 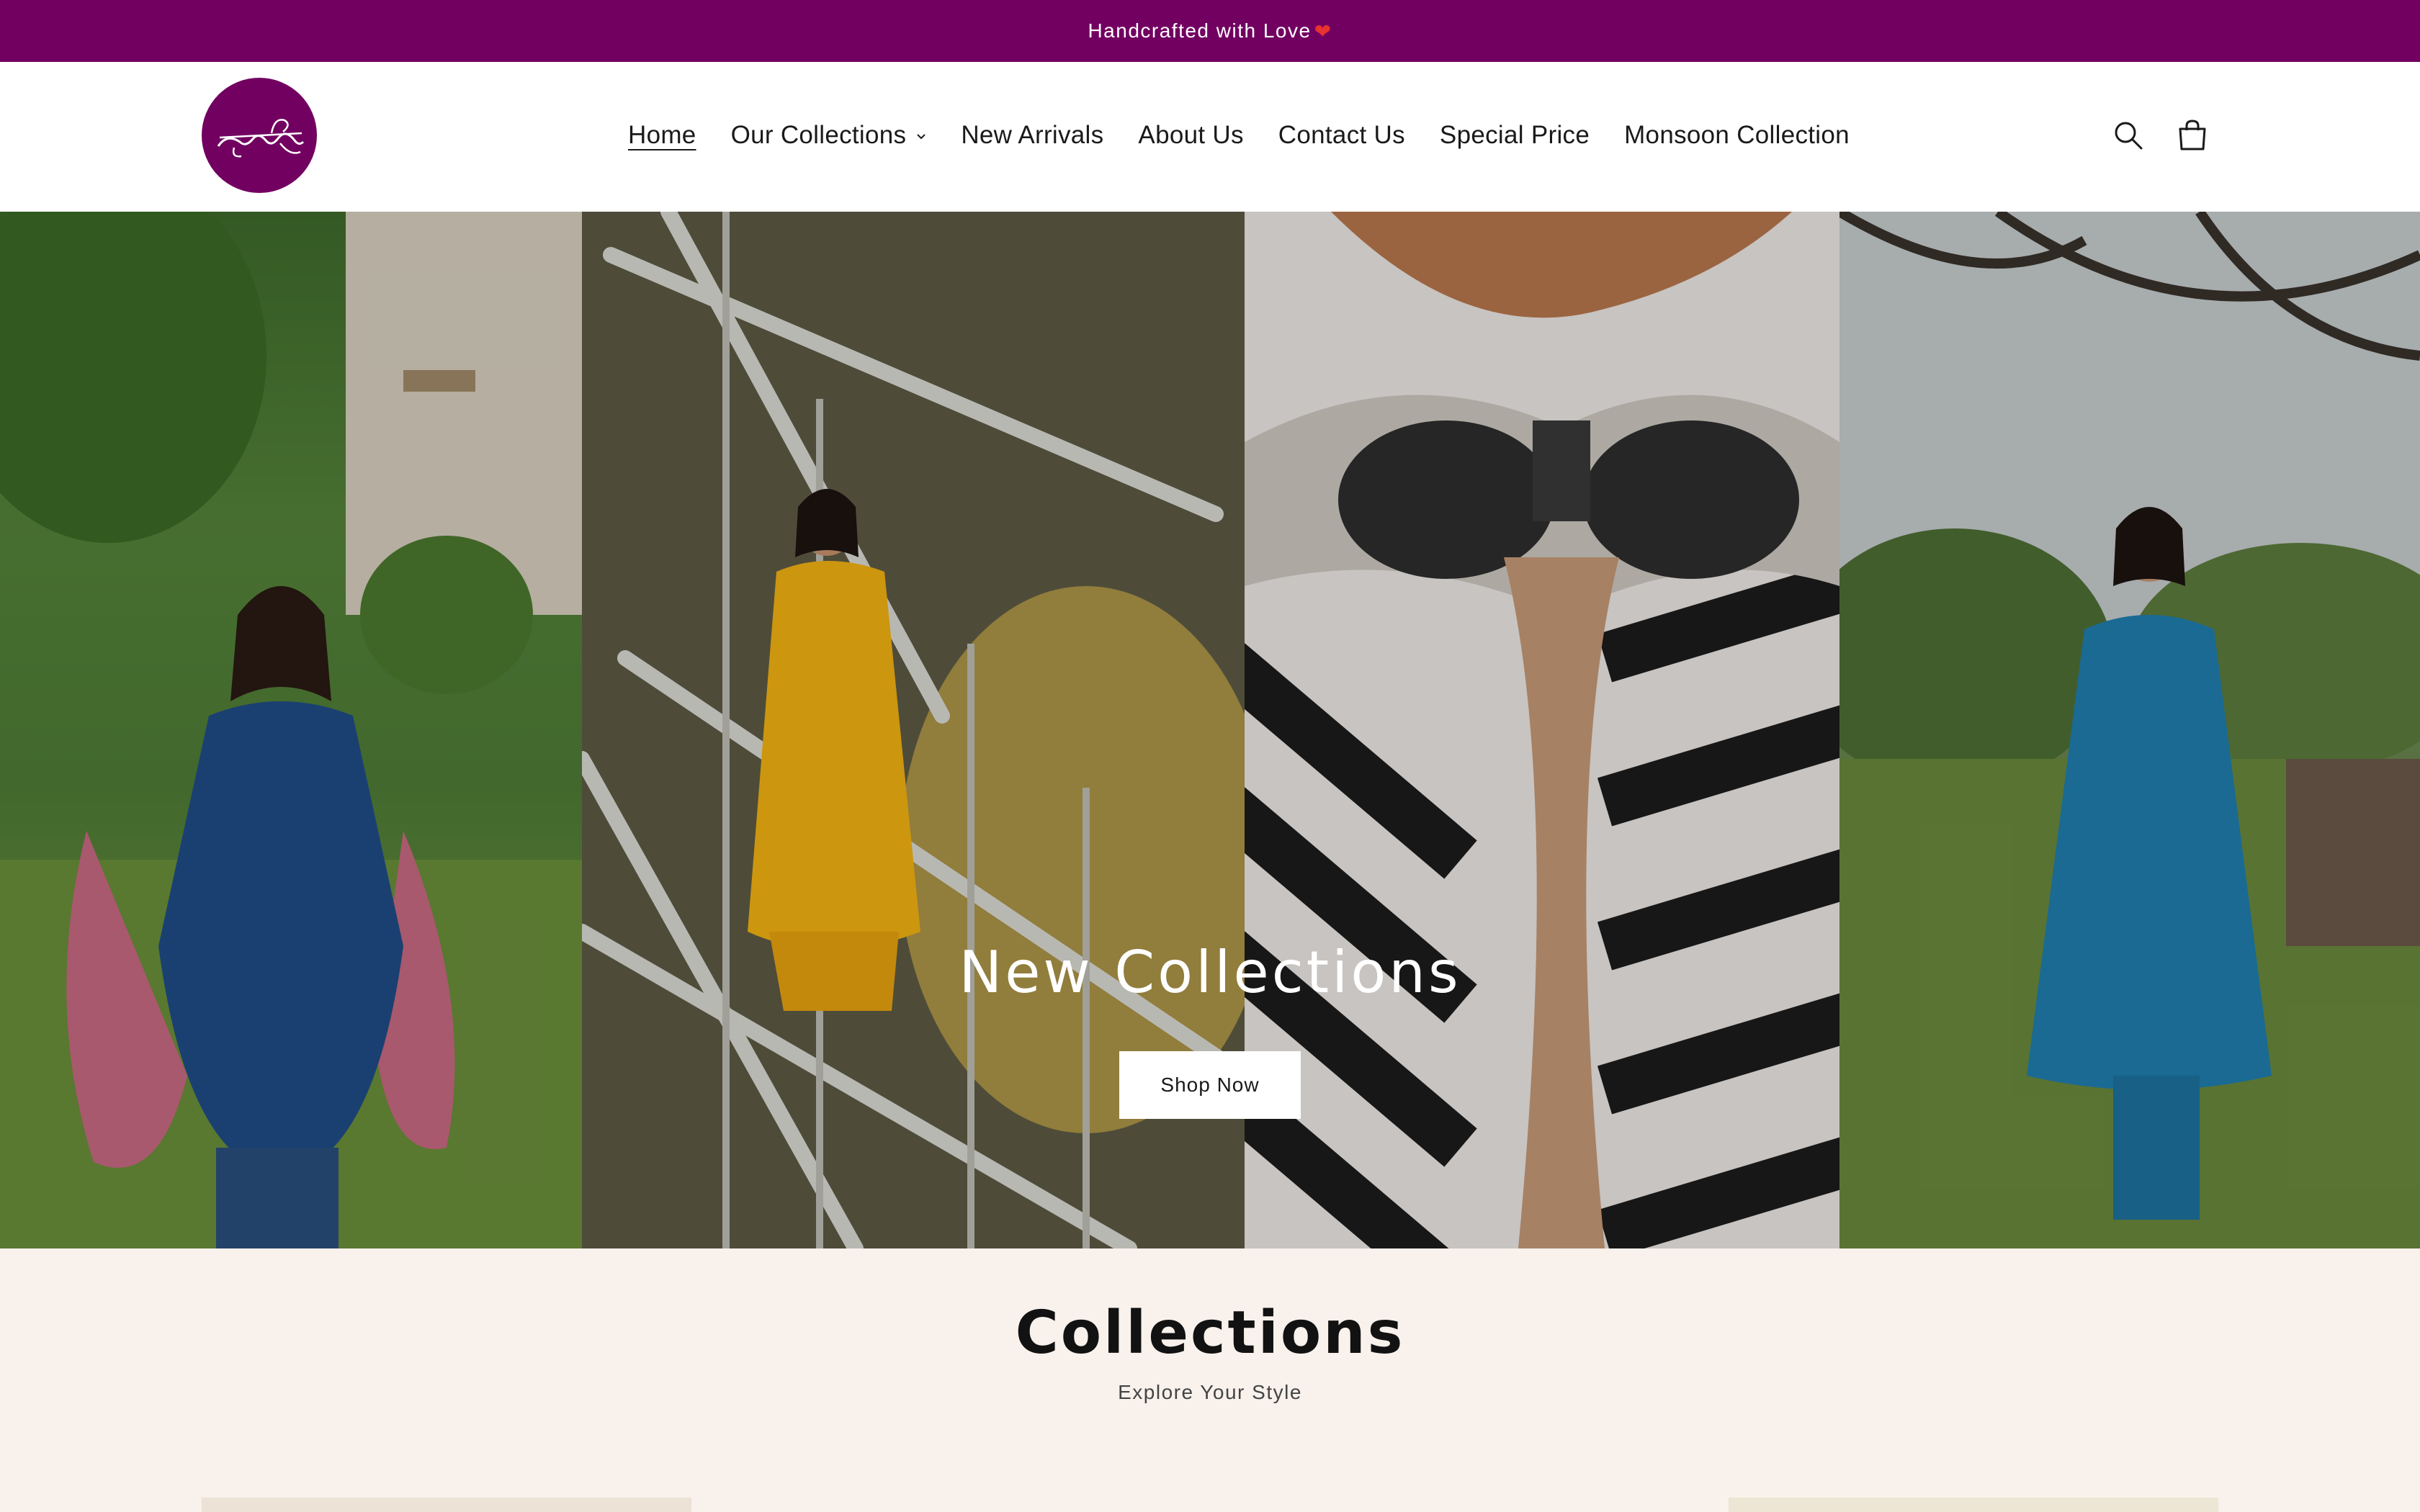 I want to click on search-button, so click(x=2128, y=135).